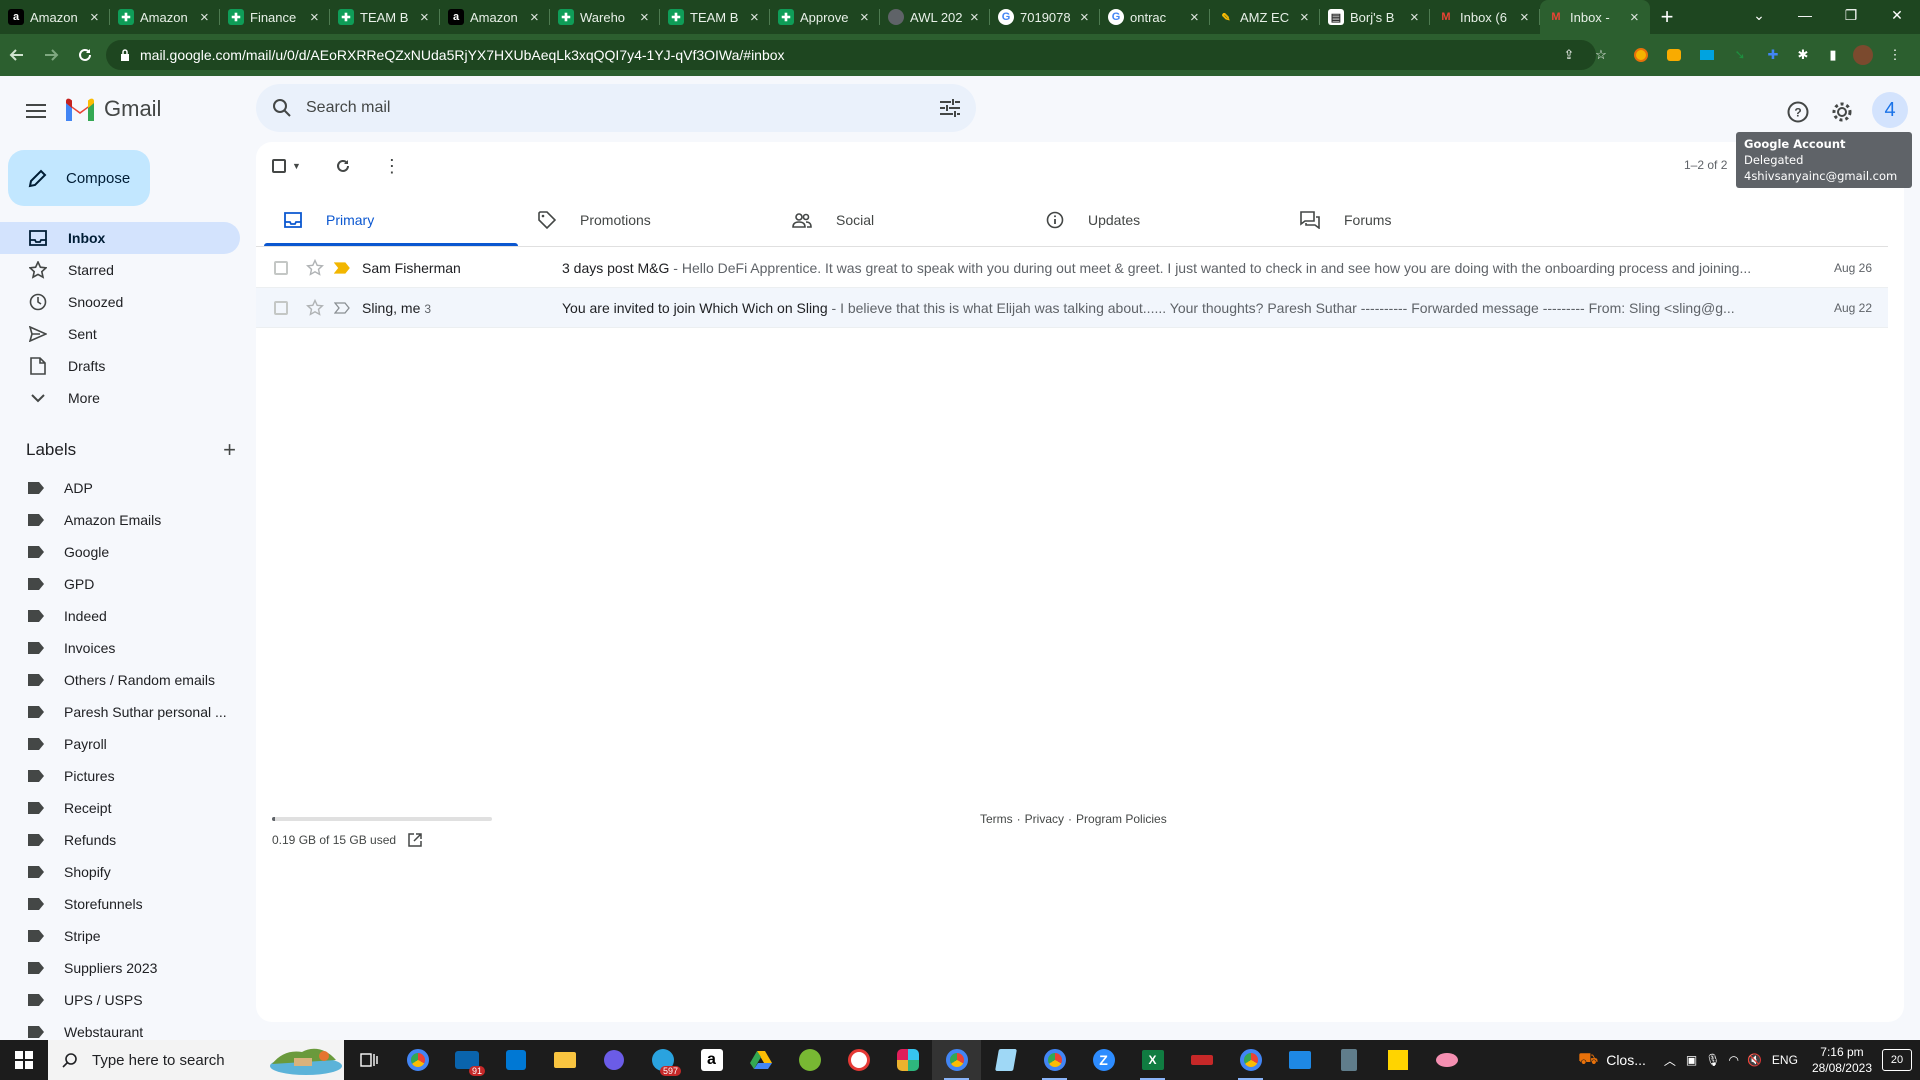 This screenshot has width=1920, height=1080. Describe the element at coordinates (1265, 17) in the screenshot. I see `browser-tab: ✎ AMZ EC ×` at that location.